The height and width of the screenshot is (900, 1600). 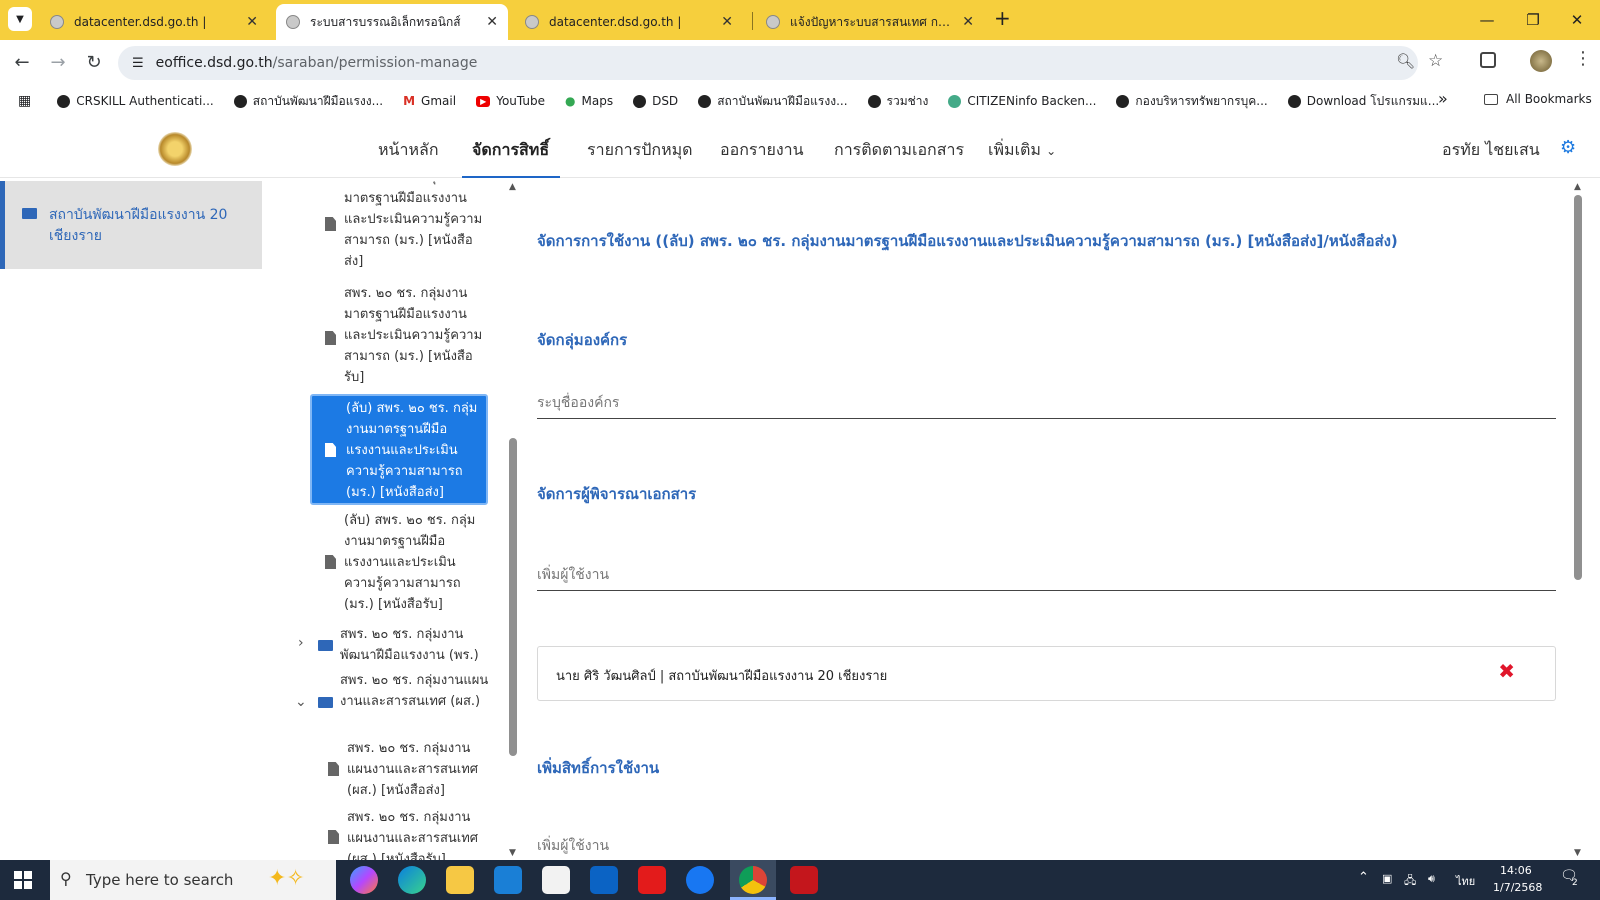 I want to click on add-reviewer-input, so click(x=1046, y=571).